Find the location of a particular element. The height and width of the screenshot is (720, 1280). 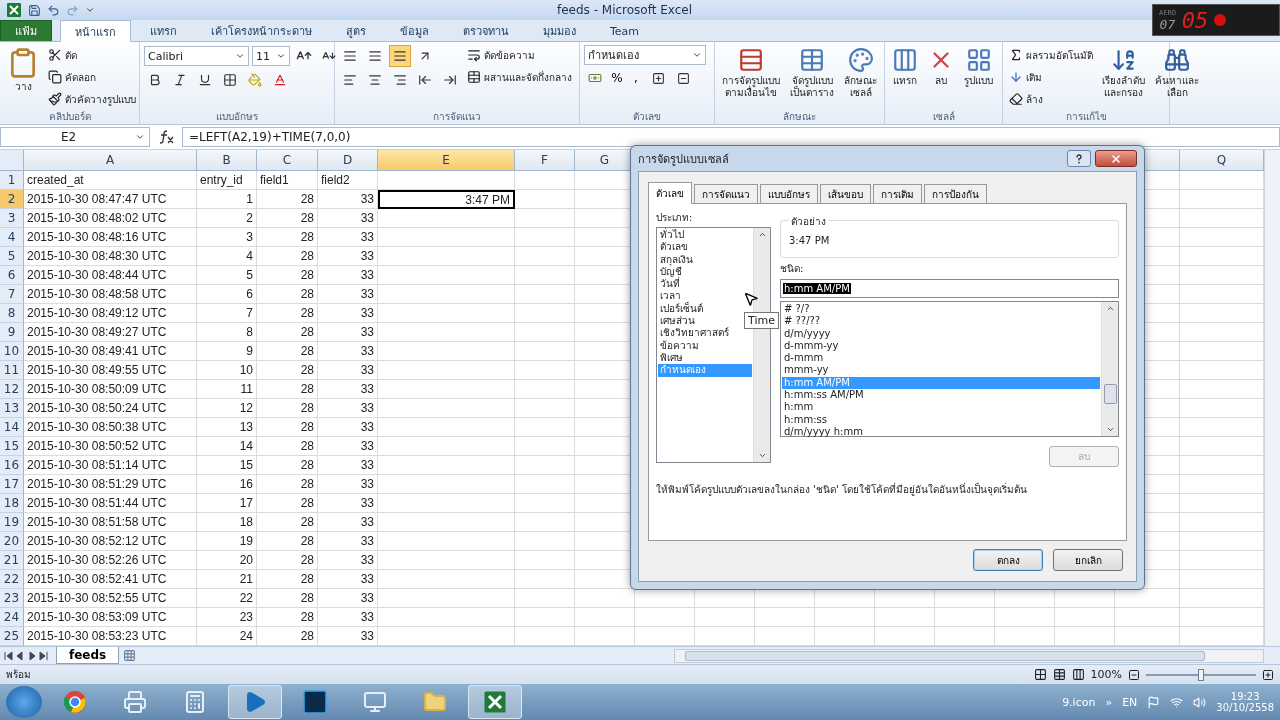

row-header: 6 is located at coordinates (12, 275).